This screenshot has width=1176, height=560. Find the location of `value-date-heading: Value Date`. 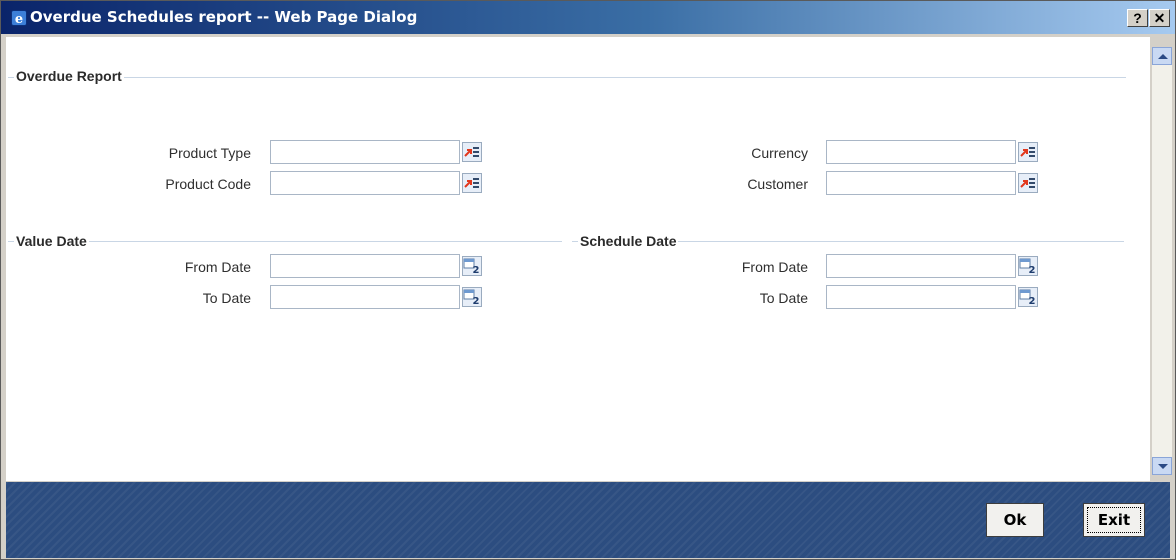

value-date-heading: Value Date is located at coordinates (51, 241).